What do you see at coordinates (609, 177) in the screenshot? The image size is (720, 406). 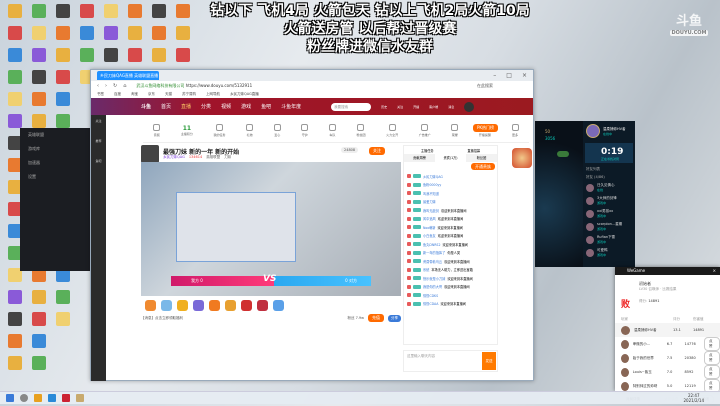 I see `friends-group: 好友 (4/86)` at bounding box center [609, 177].